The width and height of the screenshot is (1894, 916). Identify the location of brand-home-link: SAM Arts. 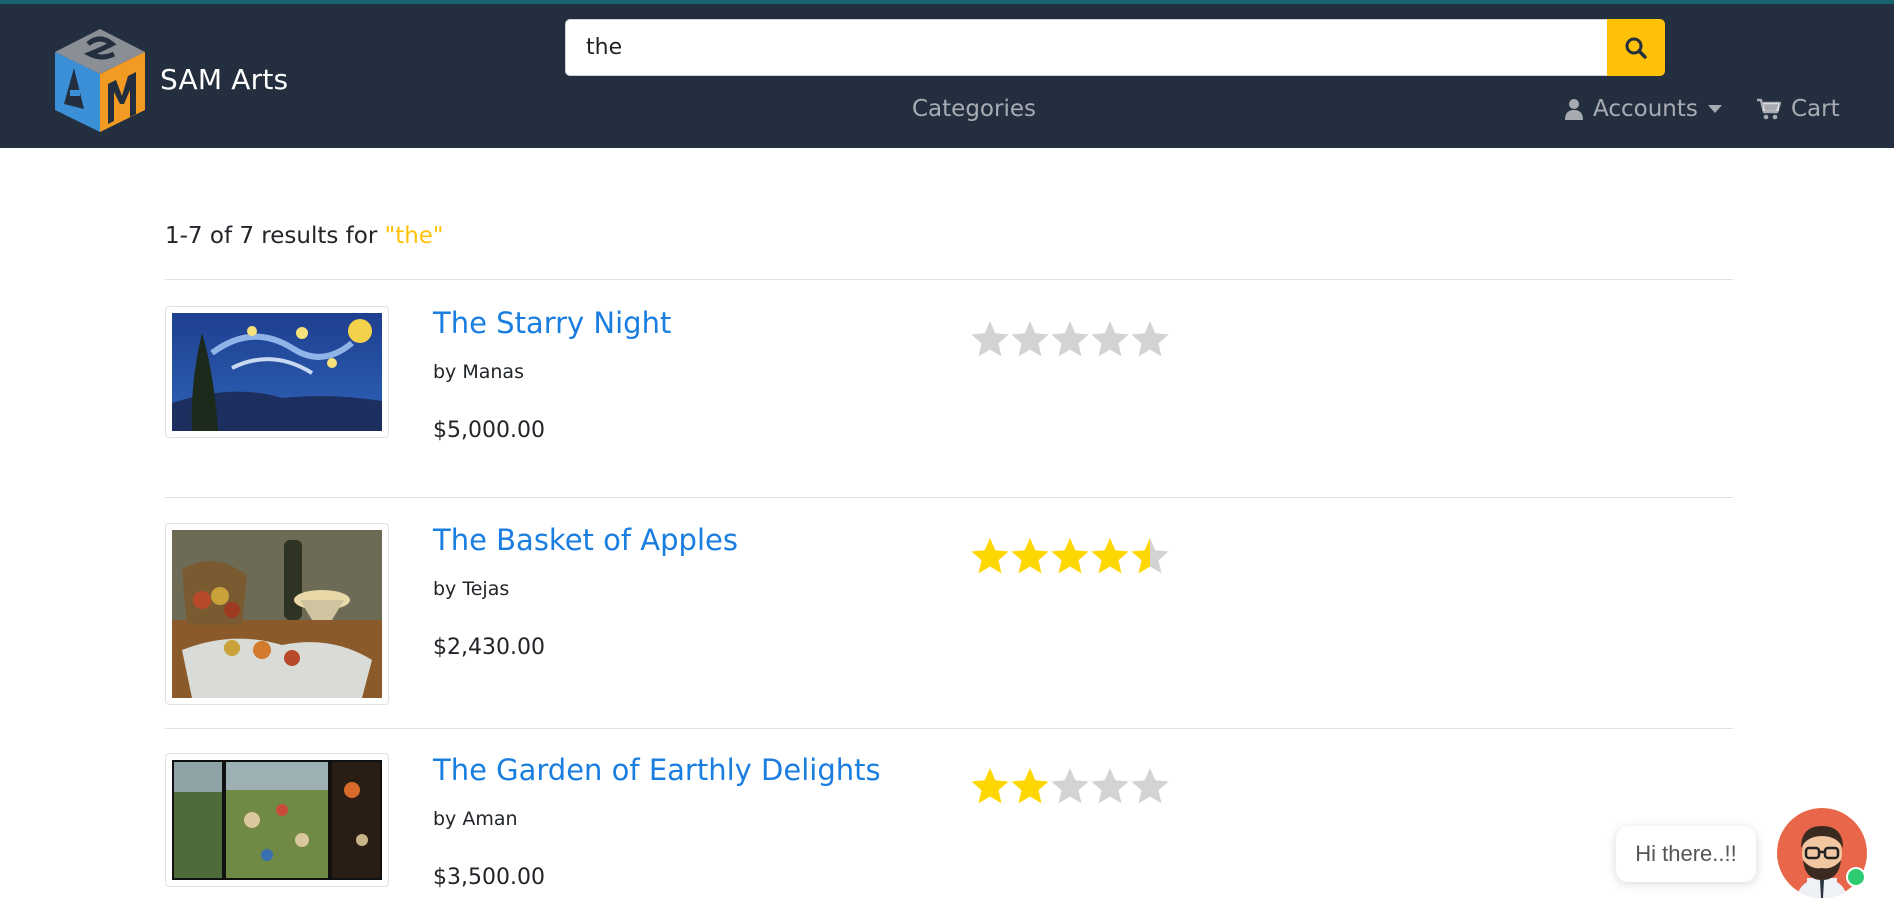
(169, 79).